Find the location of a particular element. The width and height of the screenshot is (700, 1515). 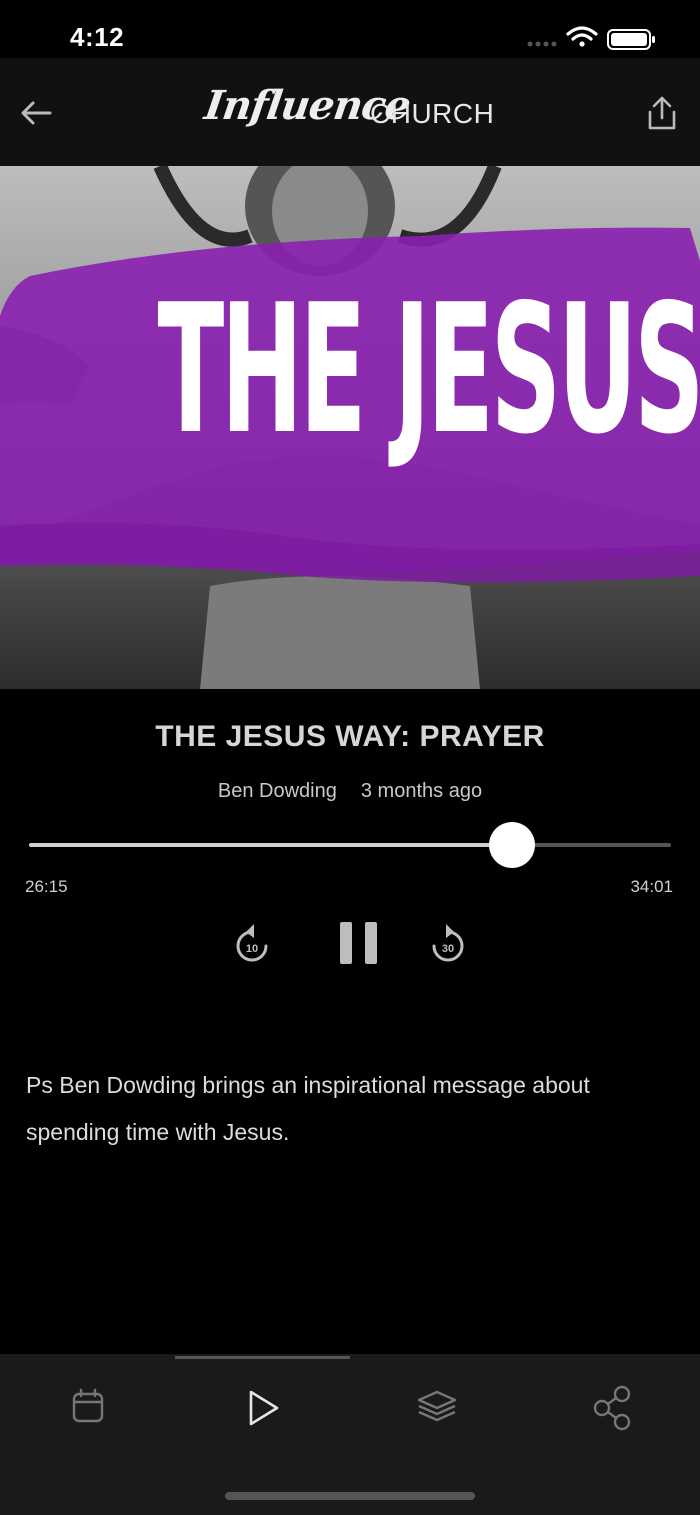

playback-progress-bar is located at coordinates (350, 845).